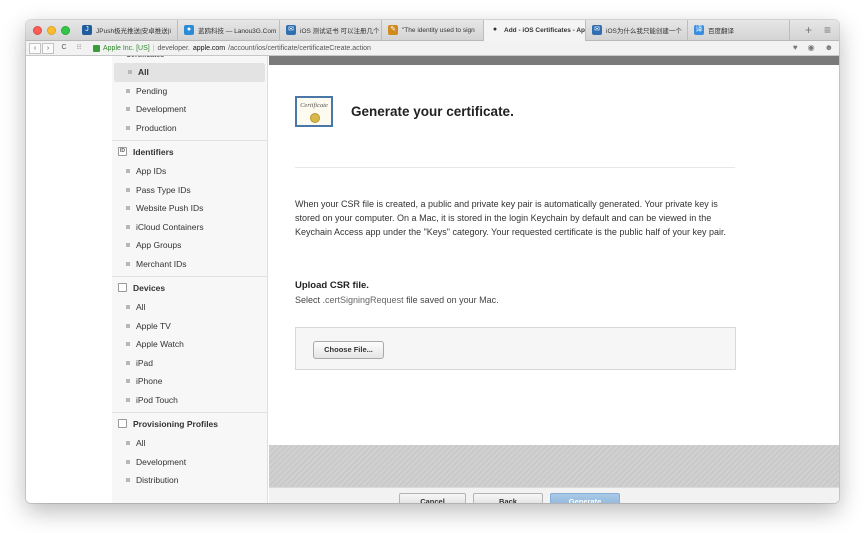 The width and height of the screenshot is (865, 533). Describe the element at coordinates (189, 245) in the screenshot. I see `sidebar-item-id-app-groups: App Groups` at that location.